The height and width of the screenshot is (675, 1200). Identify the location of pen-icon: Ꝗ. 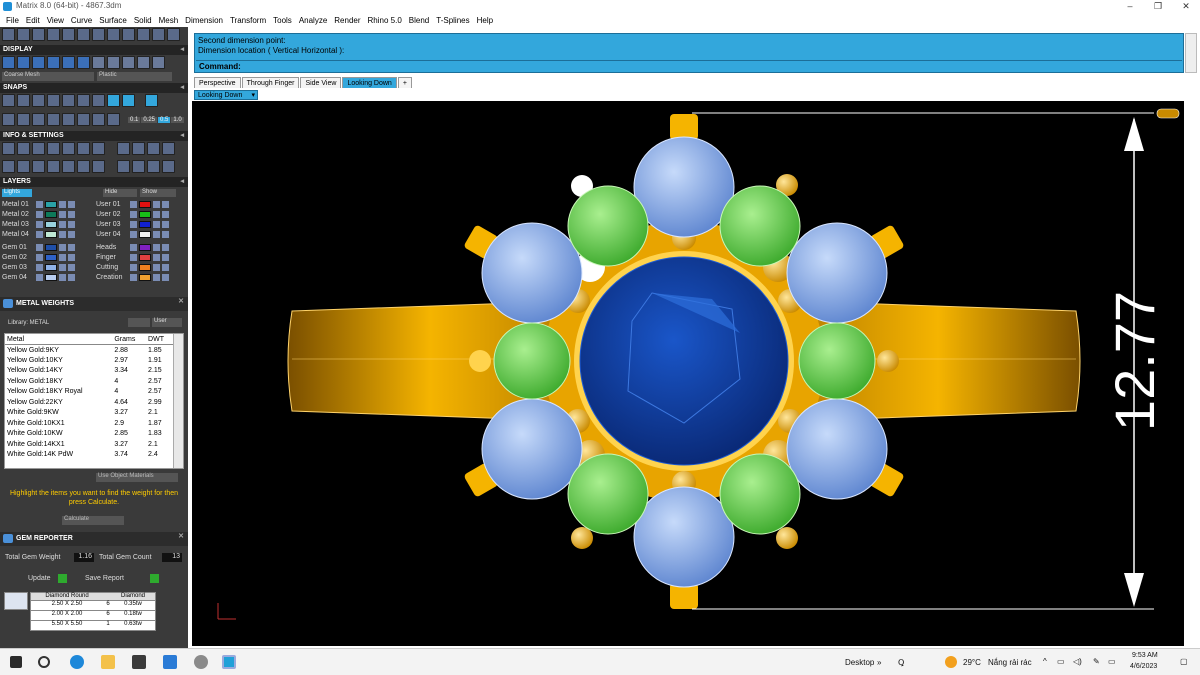
(901, 662).